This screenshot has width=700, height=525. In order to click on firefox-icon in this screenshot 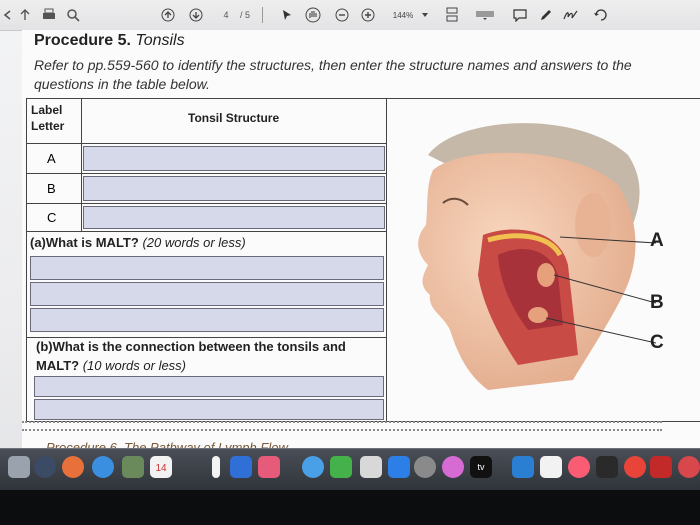, I will do `click(73, 467)`.